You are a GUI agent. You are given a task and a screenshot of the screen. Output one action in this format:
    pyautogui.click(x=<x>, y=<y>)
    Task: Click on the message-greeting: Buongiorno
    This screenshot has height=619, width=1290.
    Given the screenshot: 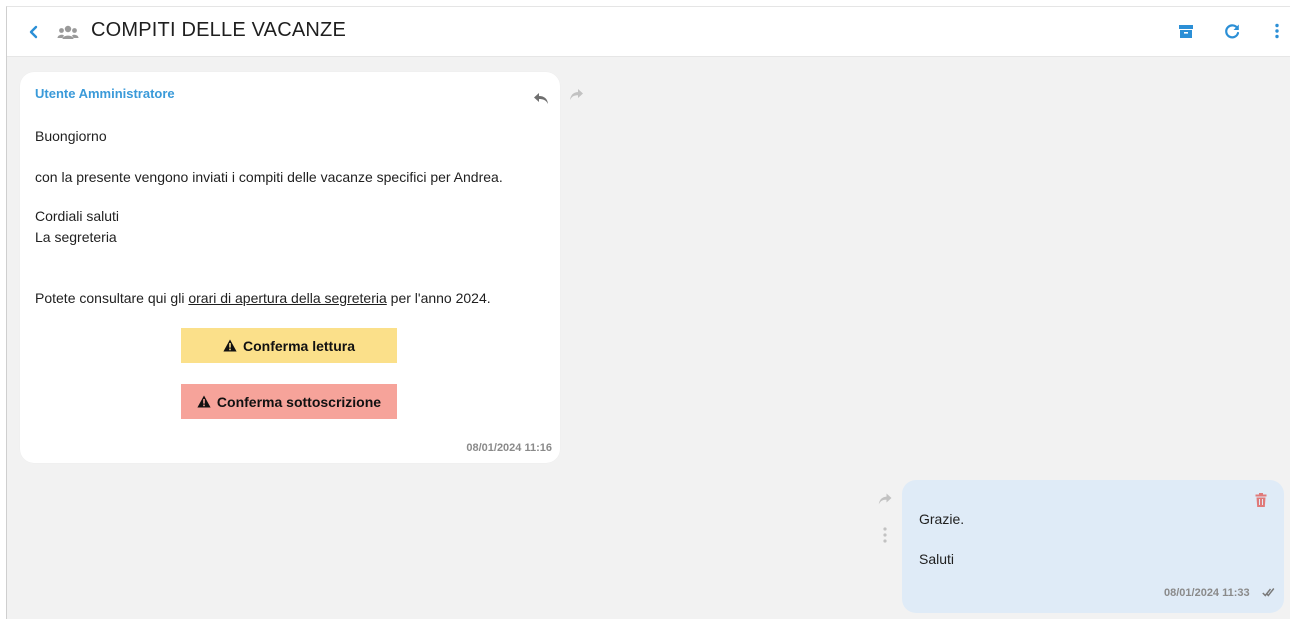 What is the action you would take?
    pyautogui.click(x=71, y=136)
    